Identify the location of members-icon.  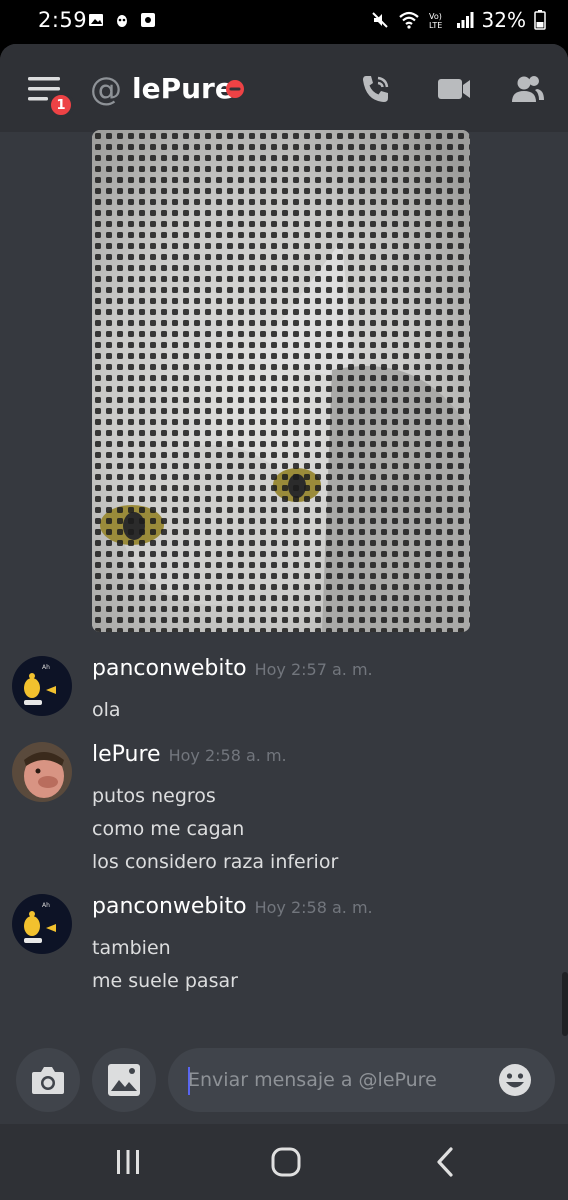
(528, 89).